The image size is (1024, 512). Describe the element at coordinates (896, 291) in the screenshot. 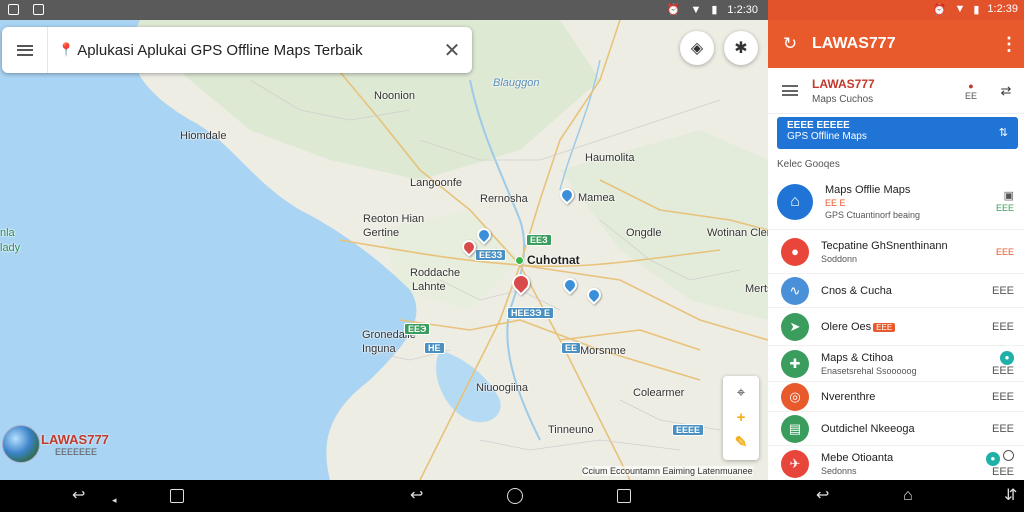

I see `list-item: ∿ Cnos & Cucha ЕЕЕ` at that location.